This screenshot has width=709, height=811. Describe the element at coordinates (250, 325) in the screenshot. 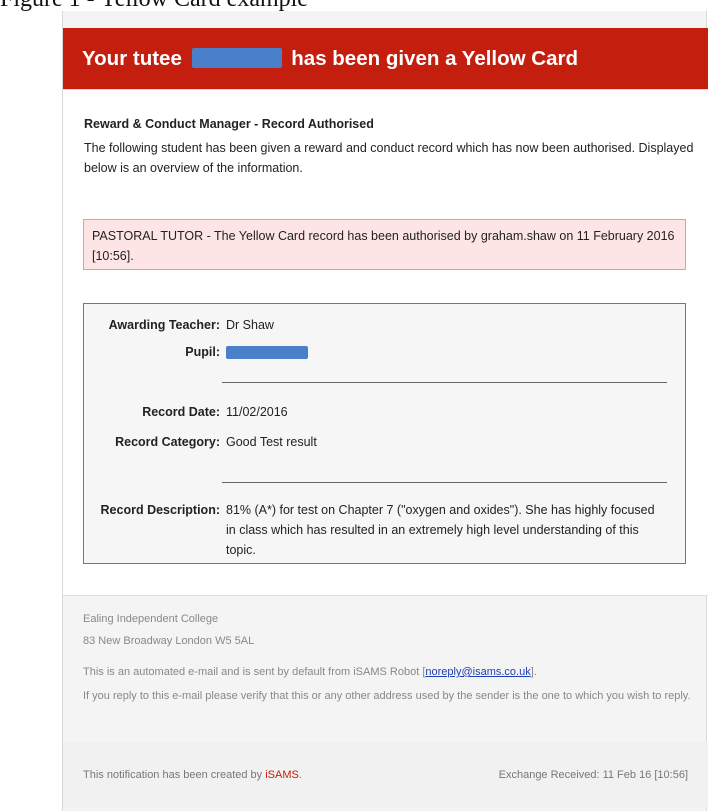

I see `awarding-teacher-value: Dr Shaw` at that location.